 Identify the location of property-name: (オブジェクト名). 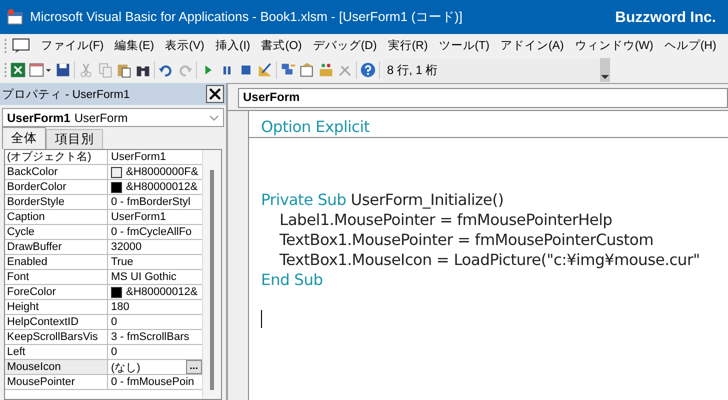
(56, 157).